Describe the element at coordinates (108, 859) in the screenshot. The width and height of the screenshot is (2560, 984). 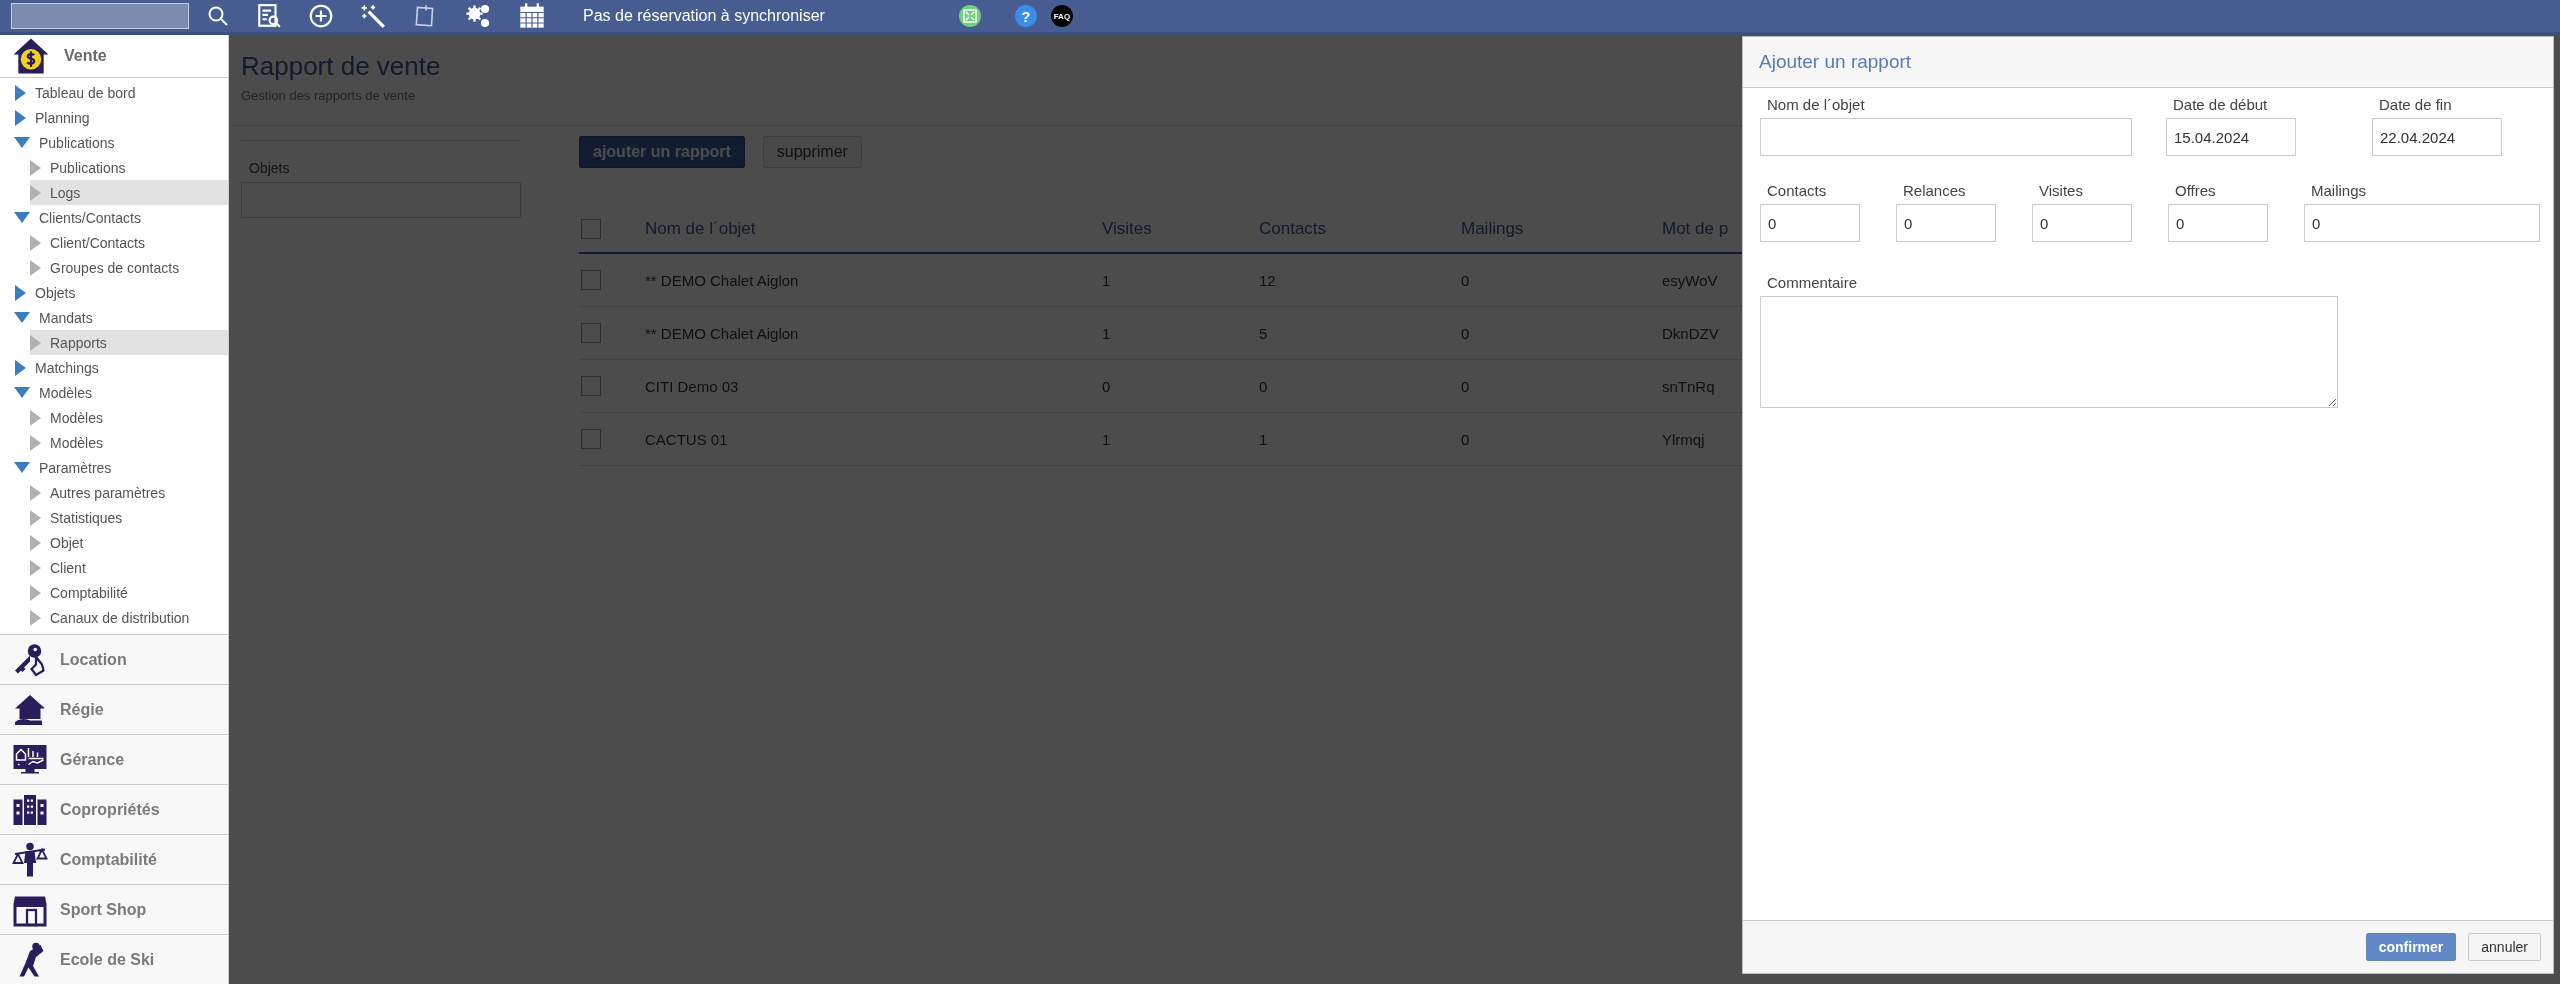
I see `module-label: Comptabilité` at that location.